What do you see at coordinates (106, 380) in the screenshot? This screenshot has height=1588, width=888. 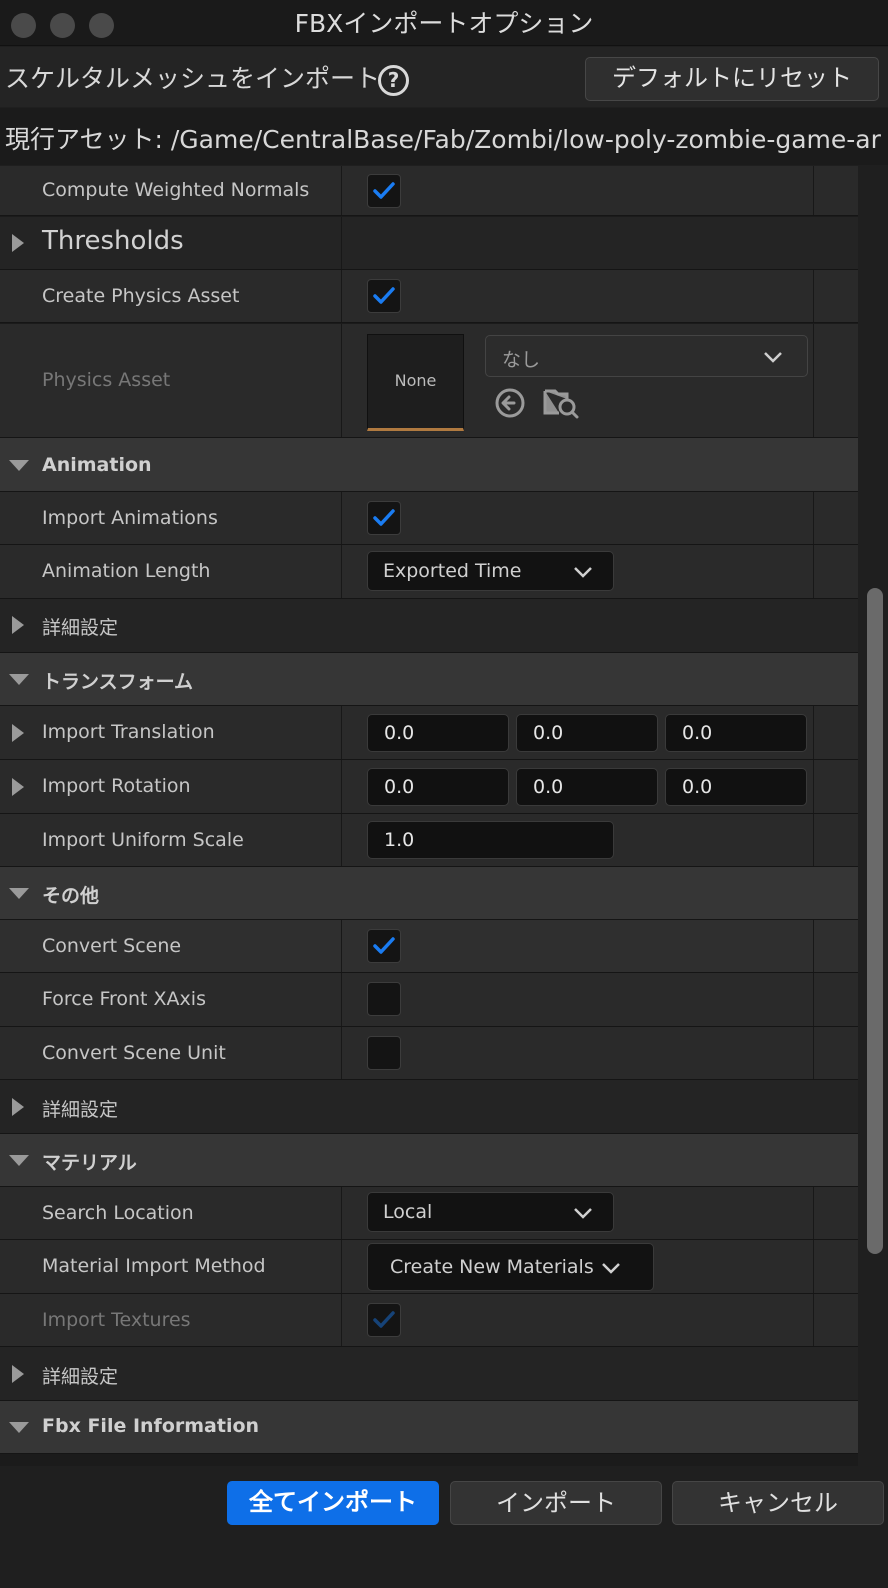 I see `physics-asset-label: Physics Asset` at bounding box center [106, 380].